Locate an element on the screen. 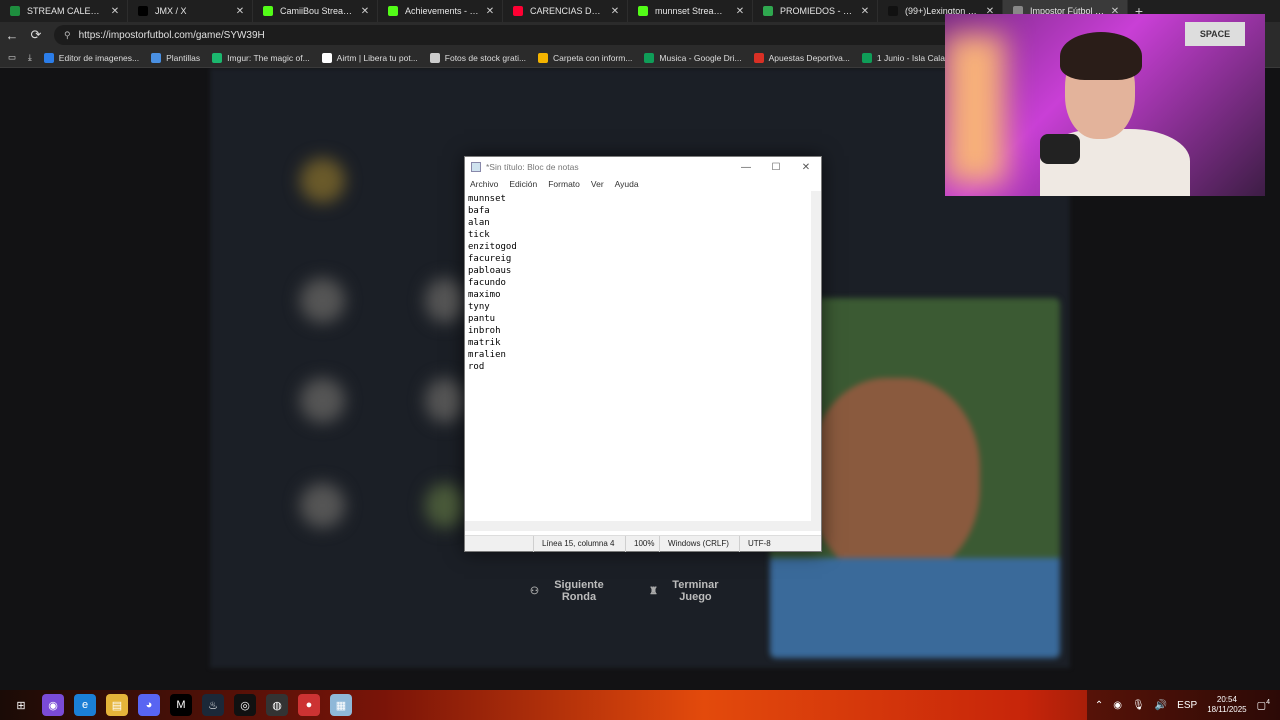 This screenshot has height=720, width=1280. reload-icon: ⟳ is located at coordinates (36, 35).